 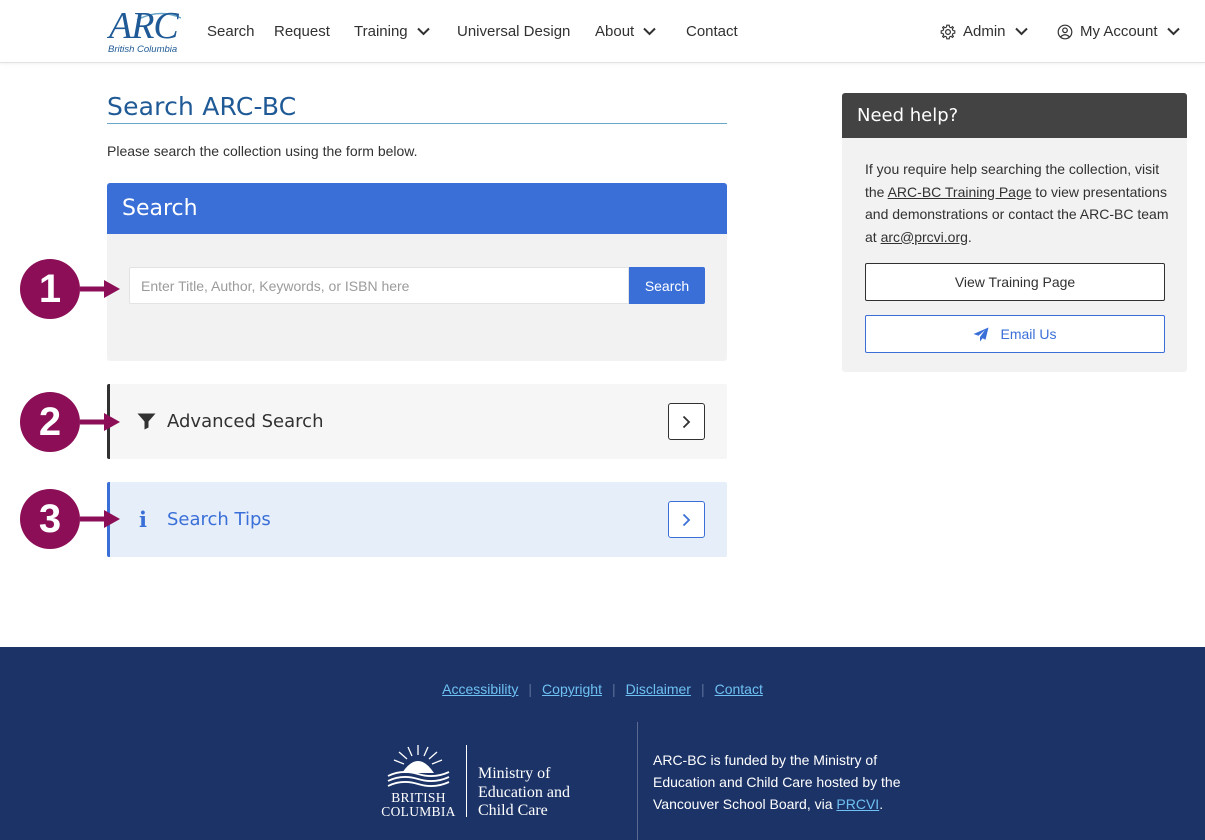 What do you see at coordinates (960, 192) in the screenshot?
I see `training-page-link: ARC-BC Training Page` at bounding box center [960, 192].